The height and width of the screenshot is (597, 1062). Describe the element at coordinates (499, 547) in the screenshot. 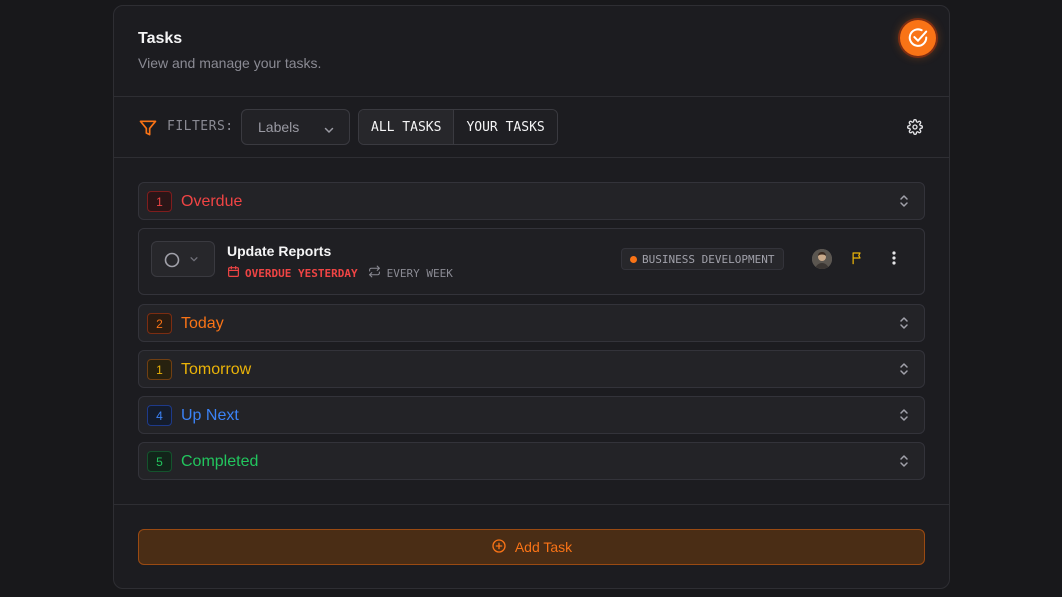

I see `plus-circle-icon` at that location.